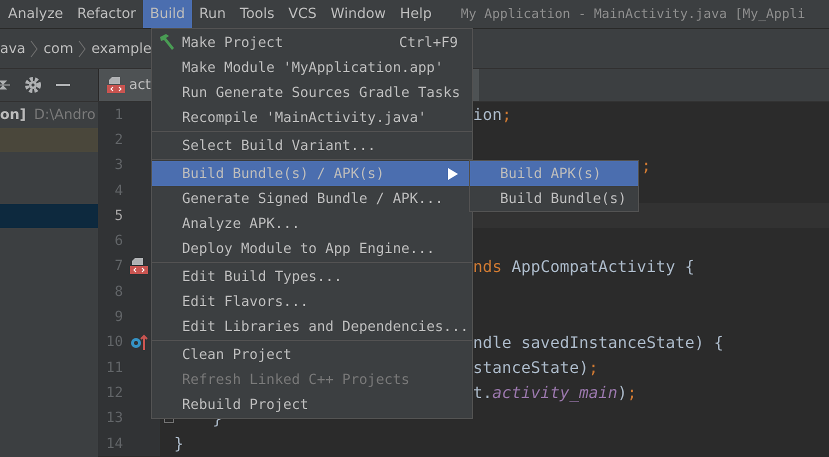 The height and width of the screenshot is (457, 829). I want to click on shortcut-text: Ctrl+F9, so click(428, 42).